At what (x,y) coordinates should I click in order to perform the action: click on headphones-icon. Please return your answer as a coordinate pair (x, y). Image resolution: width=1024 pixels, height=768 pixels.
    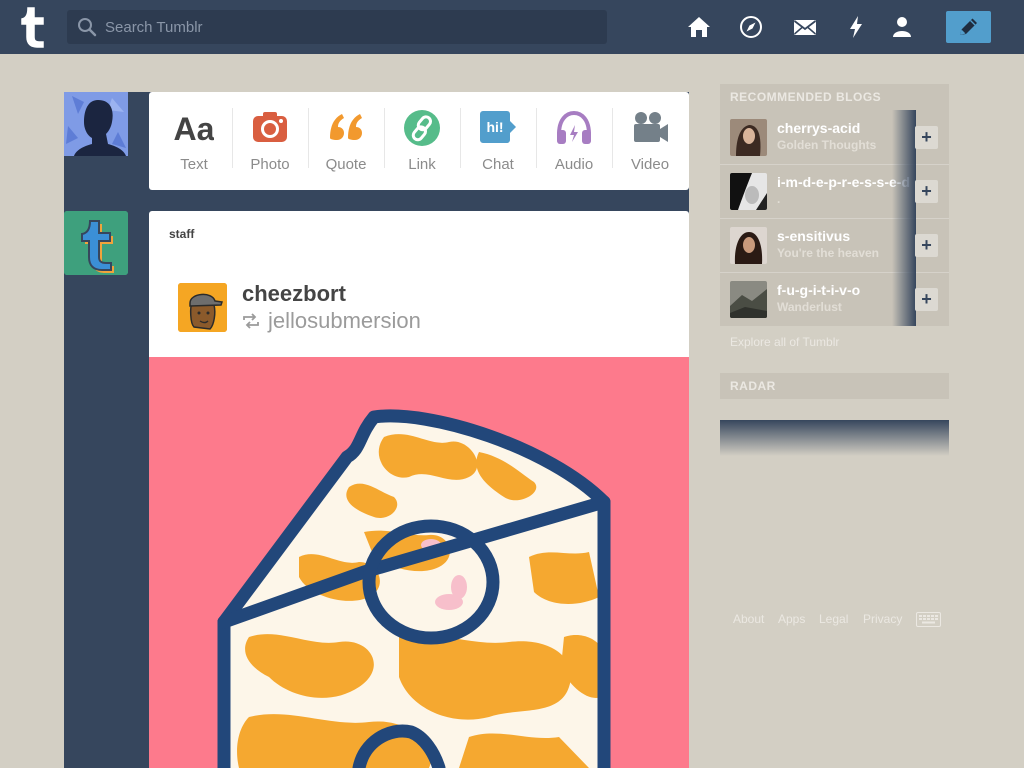
    Looking at the image, I should click on (574, 127).